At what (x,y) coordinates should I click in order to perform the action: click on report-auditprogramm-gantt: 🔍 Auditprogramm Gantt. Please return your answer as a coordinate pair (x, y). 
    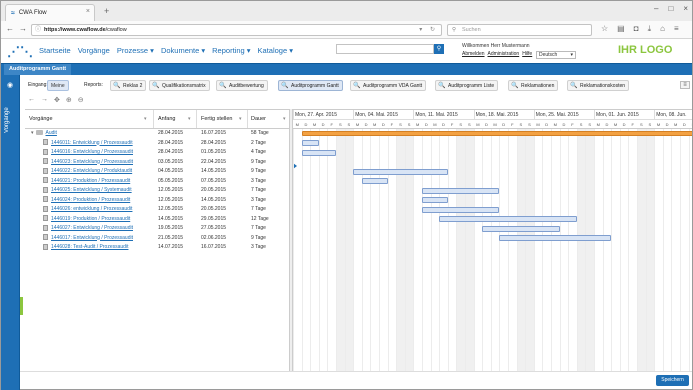
    Looking at the image, I should click on (310, 85).